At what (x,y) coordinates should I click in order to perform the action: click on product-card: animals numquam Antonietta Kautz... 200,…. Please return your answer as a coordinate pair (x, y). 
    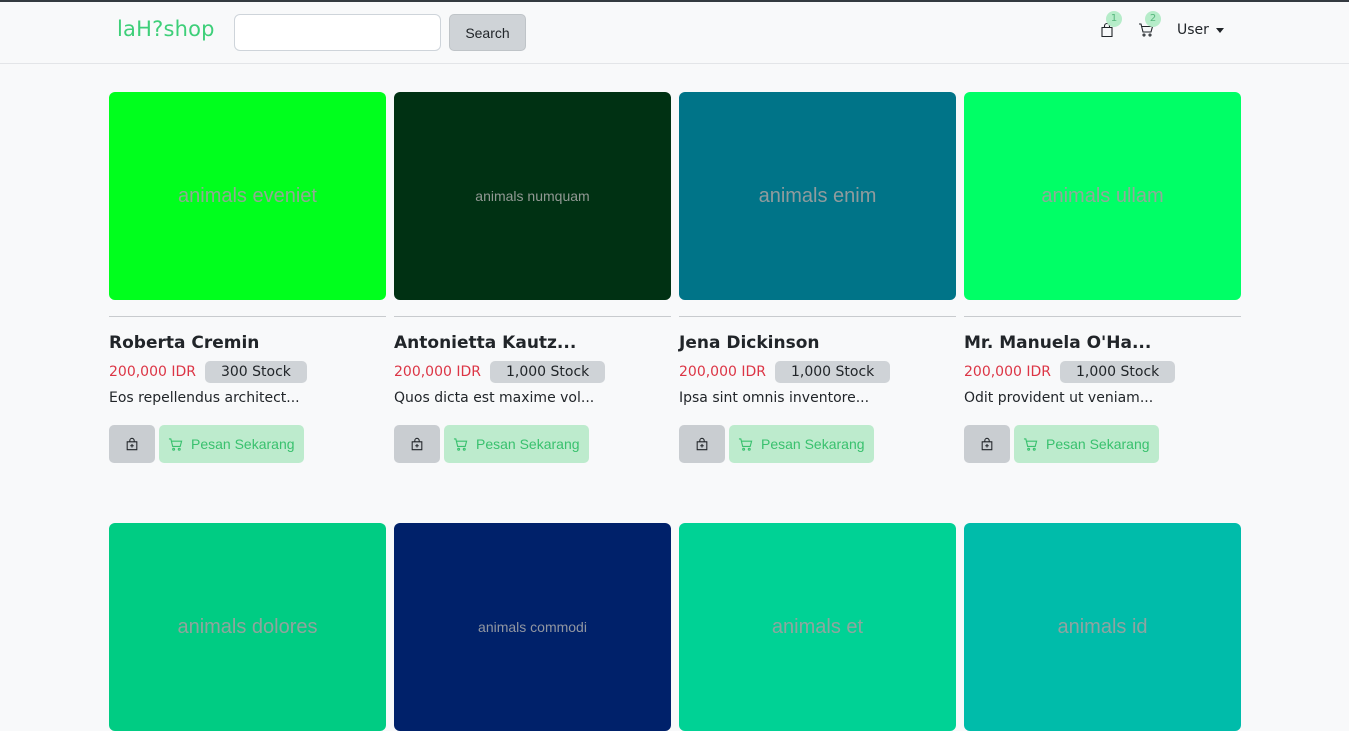
    Looking at the image, I should click on (532, 277).